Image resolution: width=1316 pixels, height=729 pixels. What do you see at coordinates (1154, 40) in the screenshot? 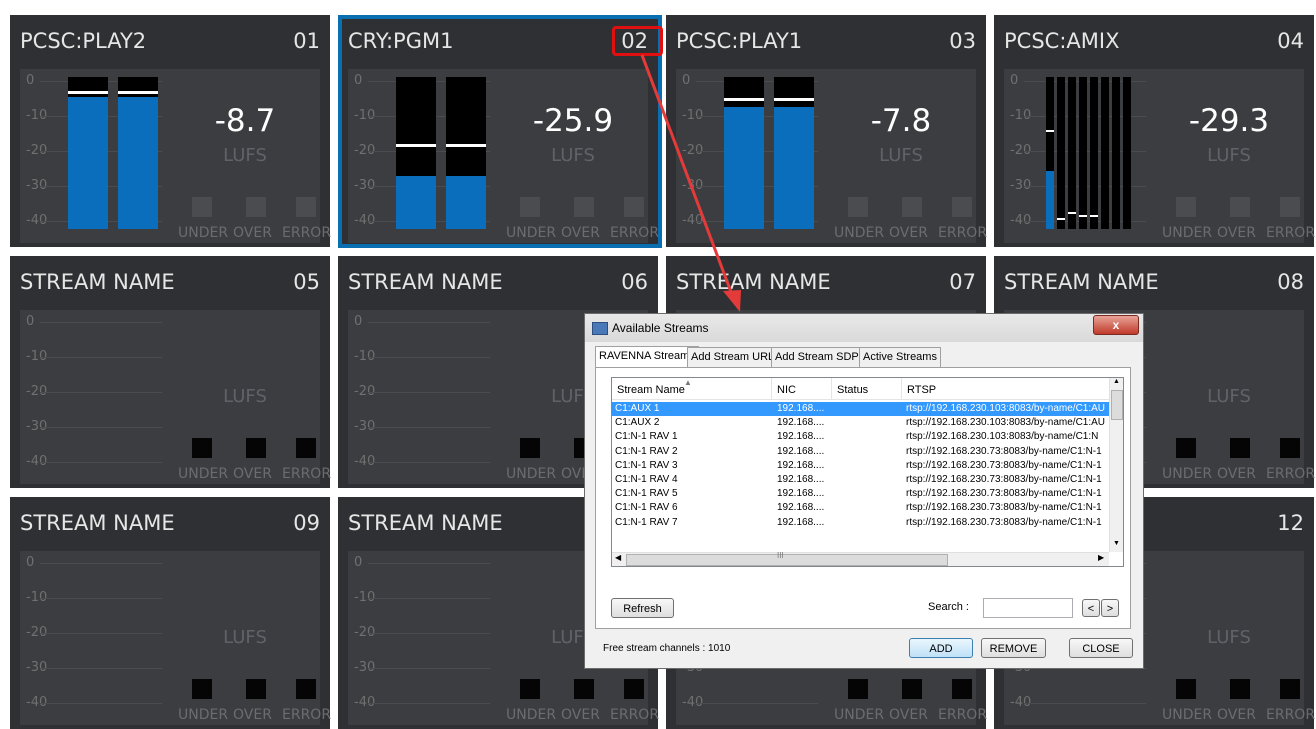
I see `tile-header: PCSC:AMIX 04` at bounding box center [1154, 40].